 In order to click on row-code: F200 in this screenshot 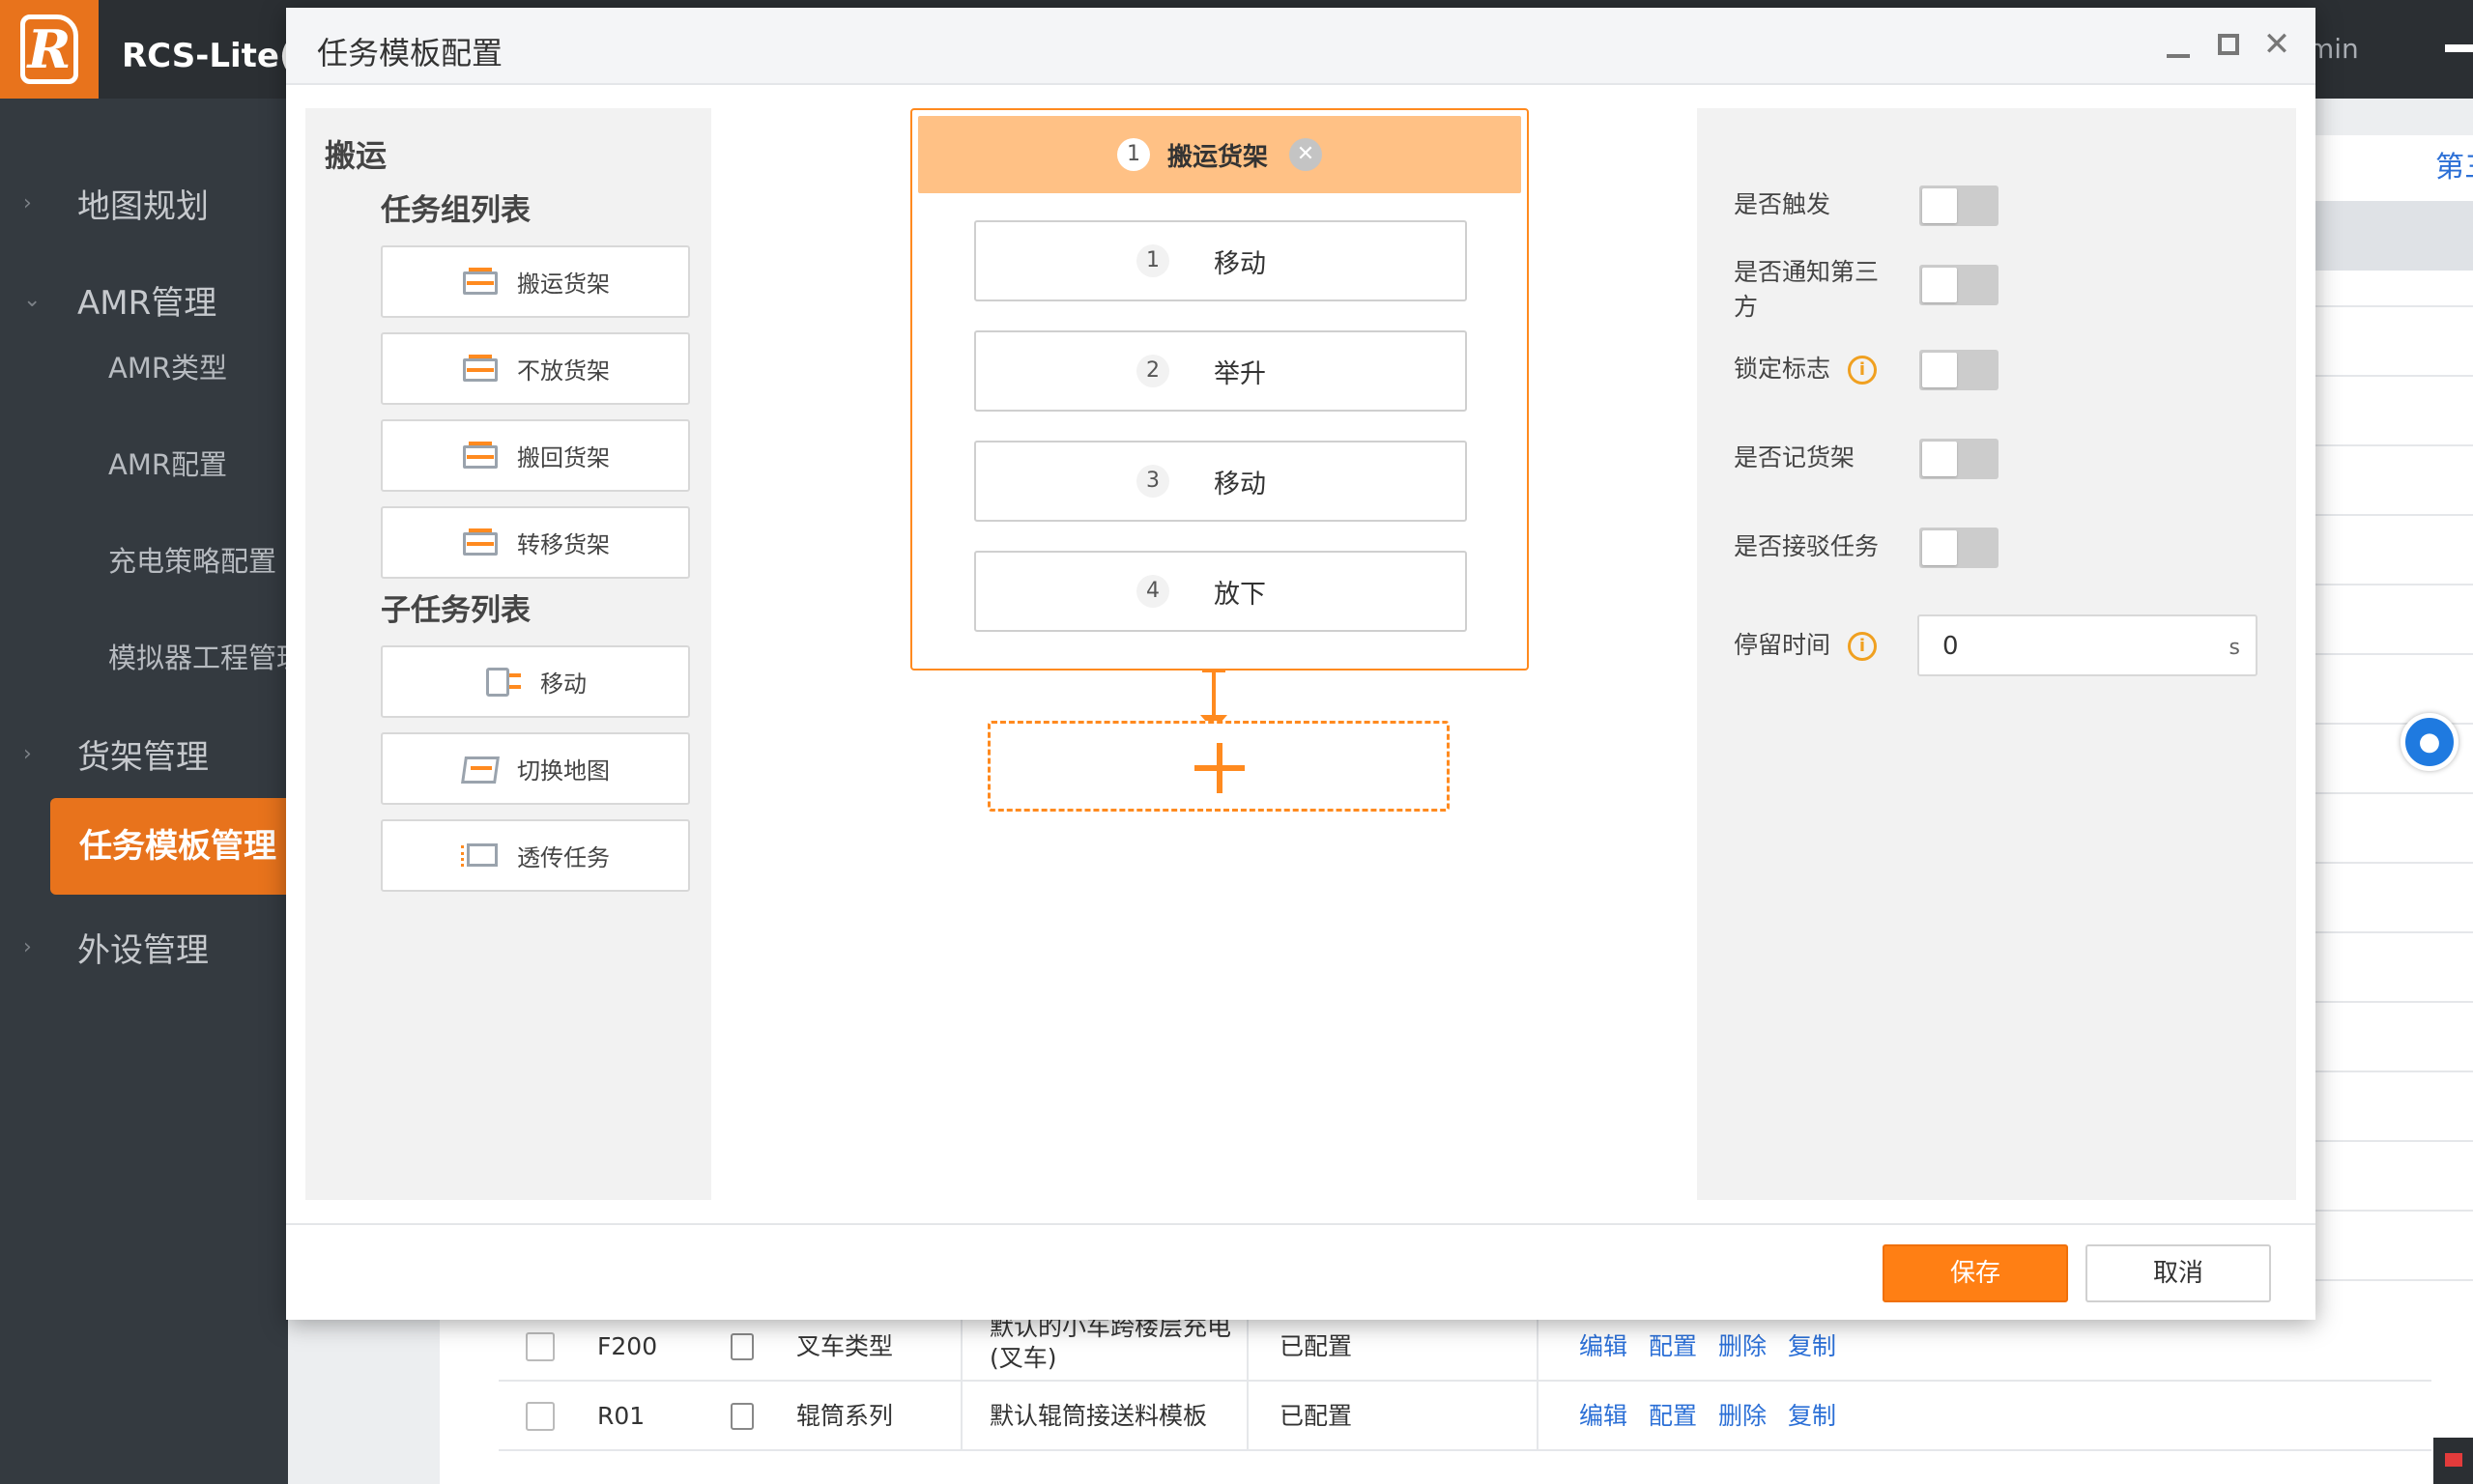, I will do `click(627, 1346)`.